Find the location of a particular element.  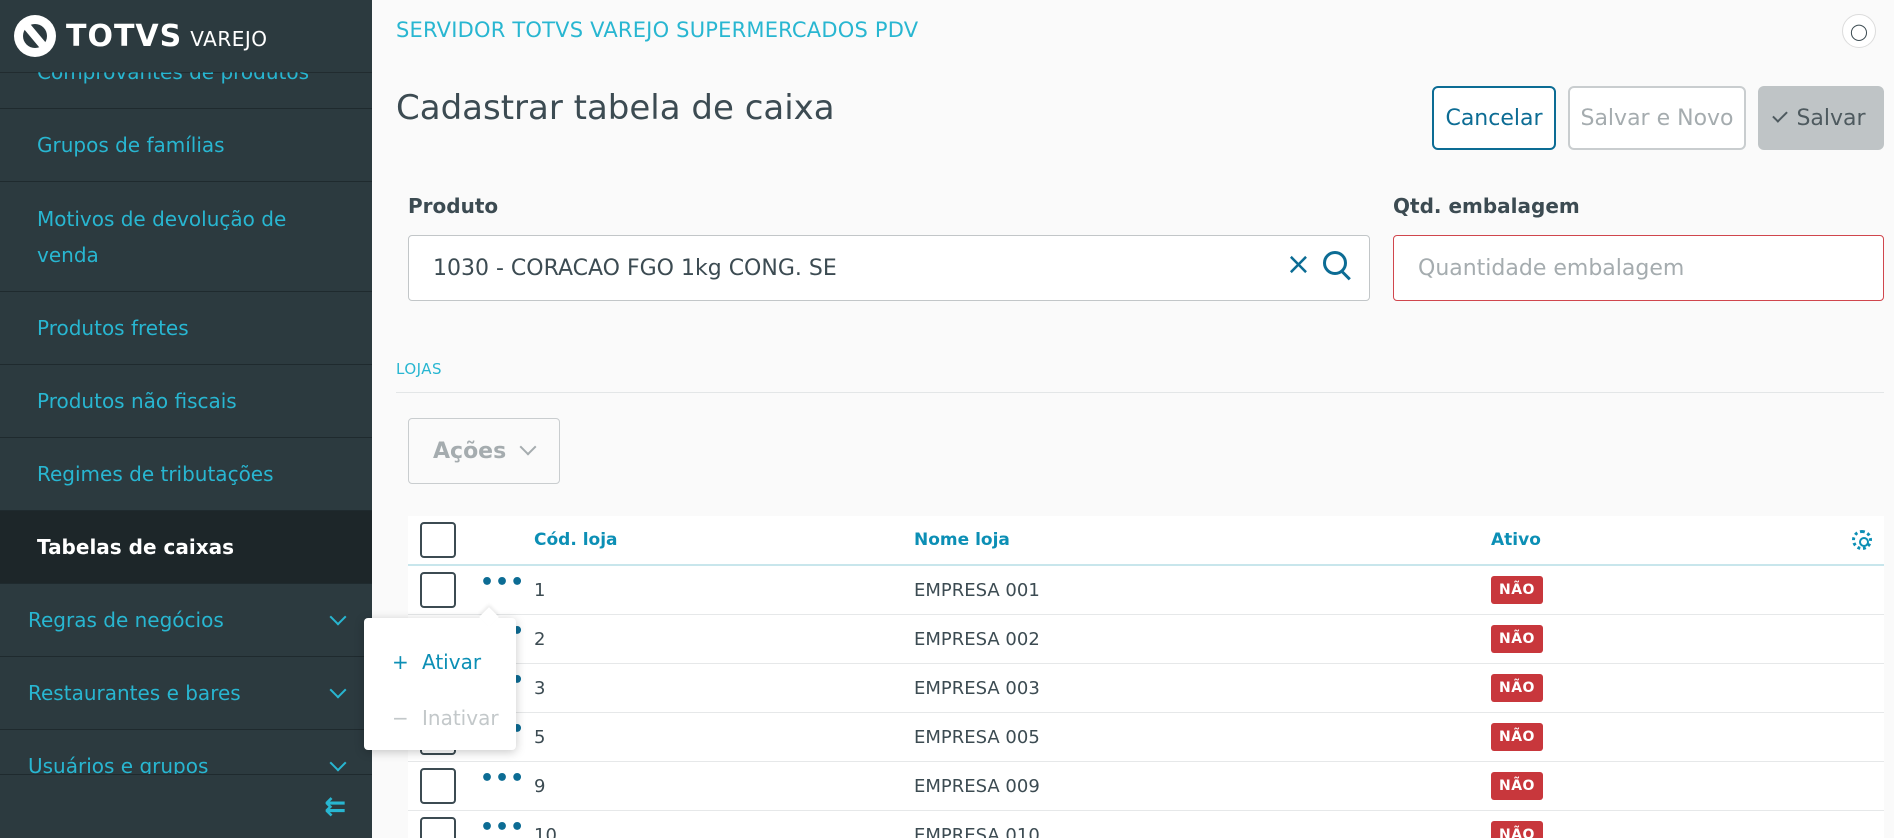

actions-label: Ações is located at coordinates (470, 451).